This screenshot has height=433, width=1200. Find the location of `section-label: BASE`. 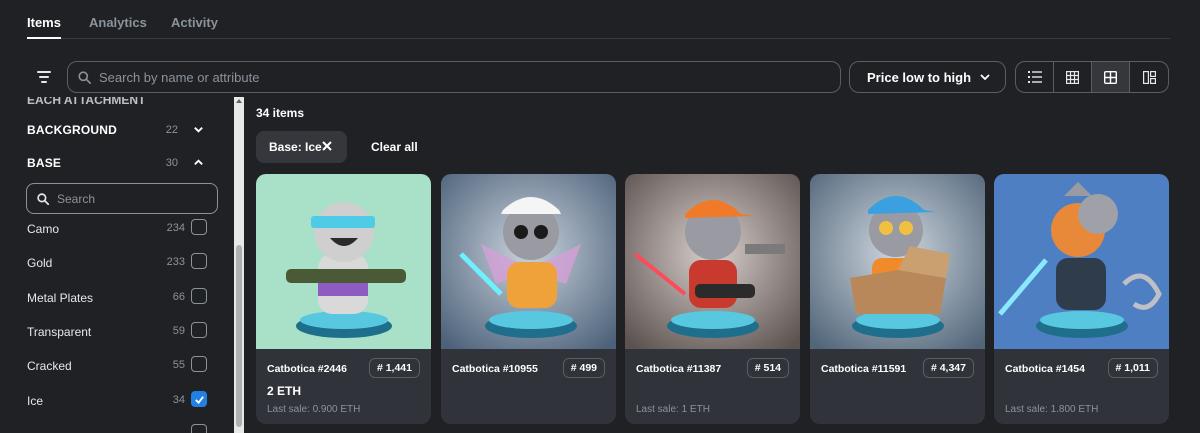

section-label: BASE is located at coordinates (44, 163).